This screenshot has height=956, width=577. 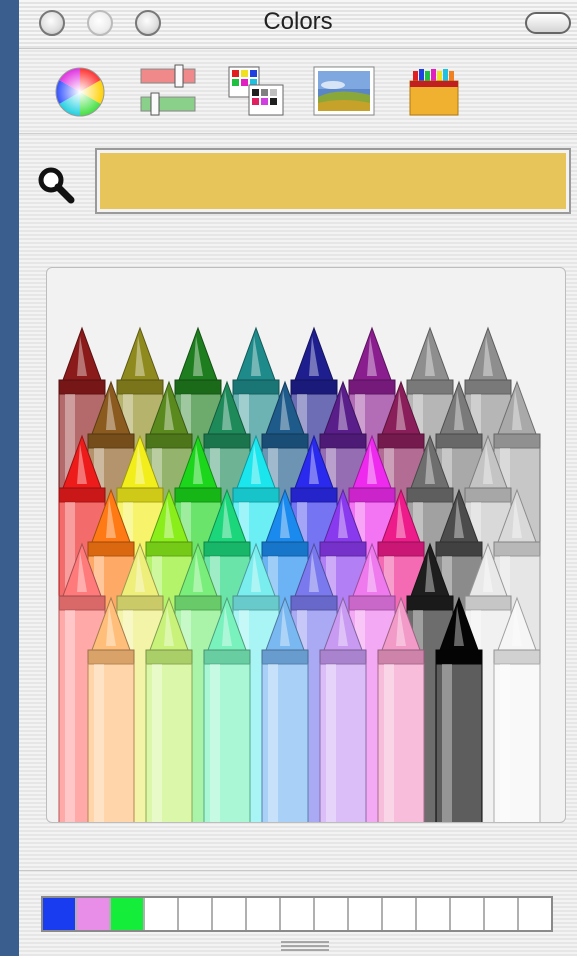 I want to click on color-wheel-icon, so click(x=80, y=92).